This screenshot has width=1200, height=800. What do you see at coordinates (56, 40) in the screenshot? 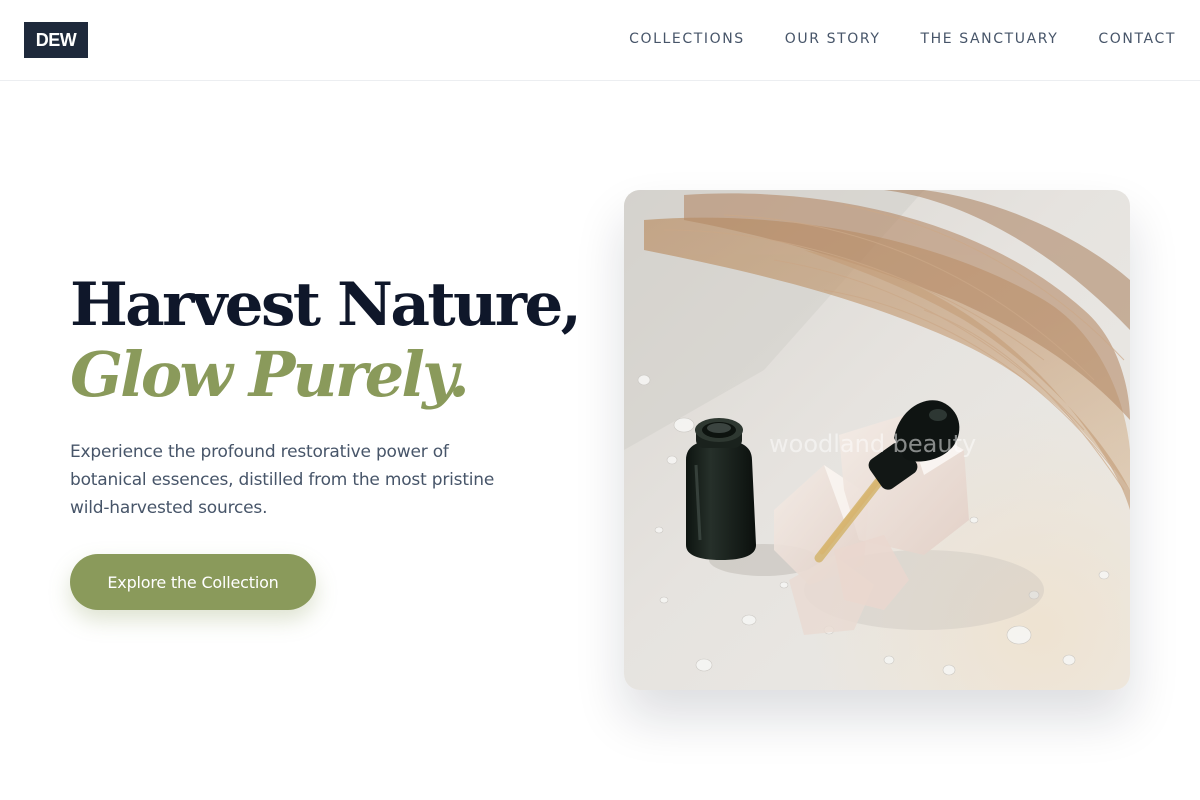
I see `brand-logo: DEW` at bounding box center [56, 40].